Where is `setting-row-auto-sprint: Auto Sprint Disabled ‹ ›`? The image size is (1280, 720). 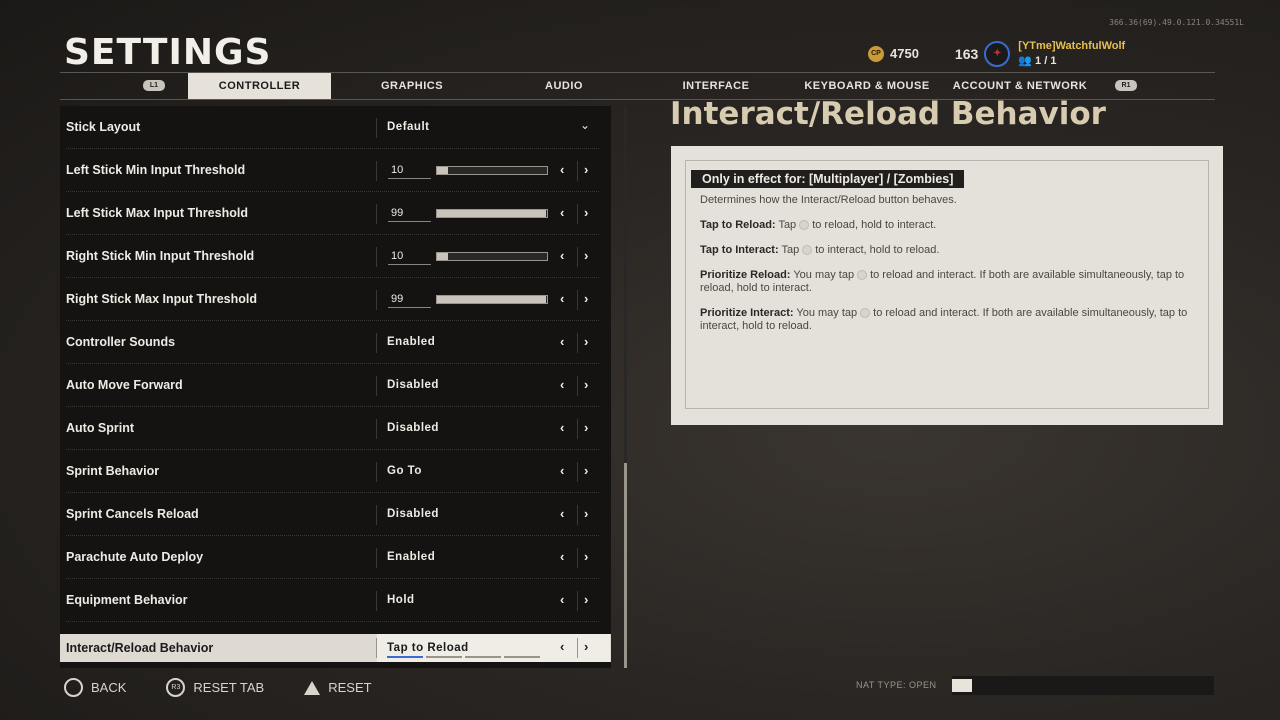
setting-row-auto-sprint: Auto Sprint Disabled ‹ › is located at coordinates (335, 428).